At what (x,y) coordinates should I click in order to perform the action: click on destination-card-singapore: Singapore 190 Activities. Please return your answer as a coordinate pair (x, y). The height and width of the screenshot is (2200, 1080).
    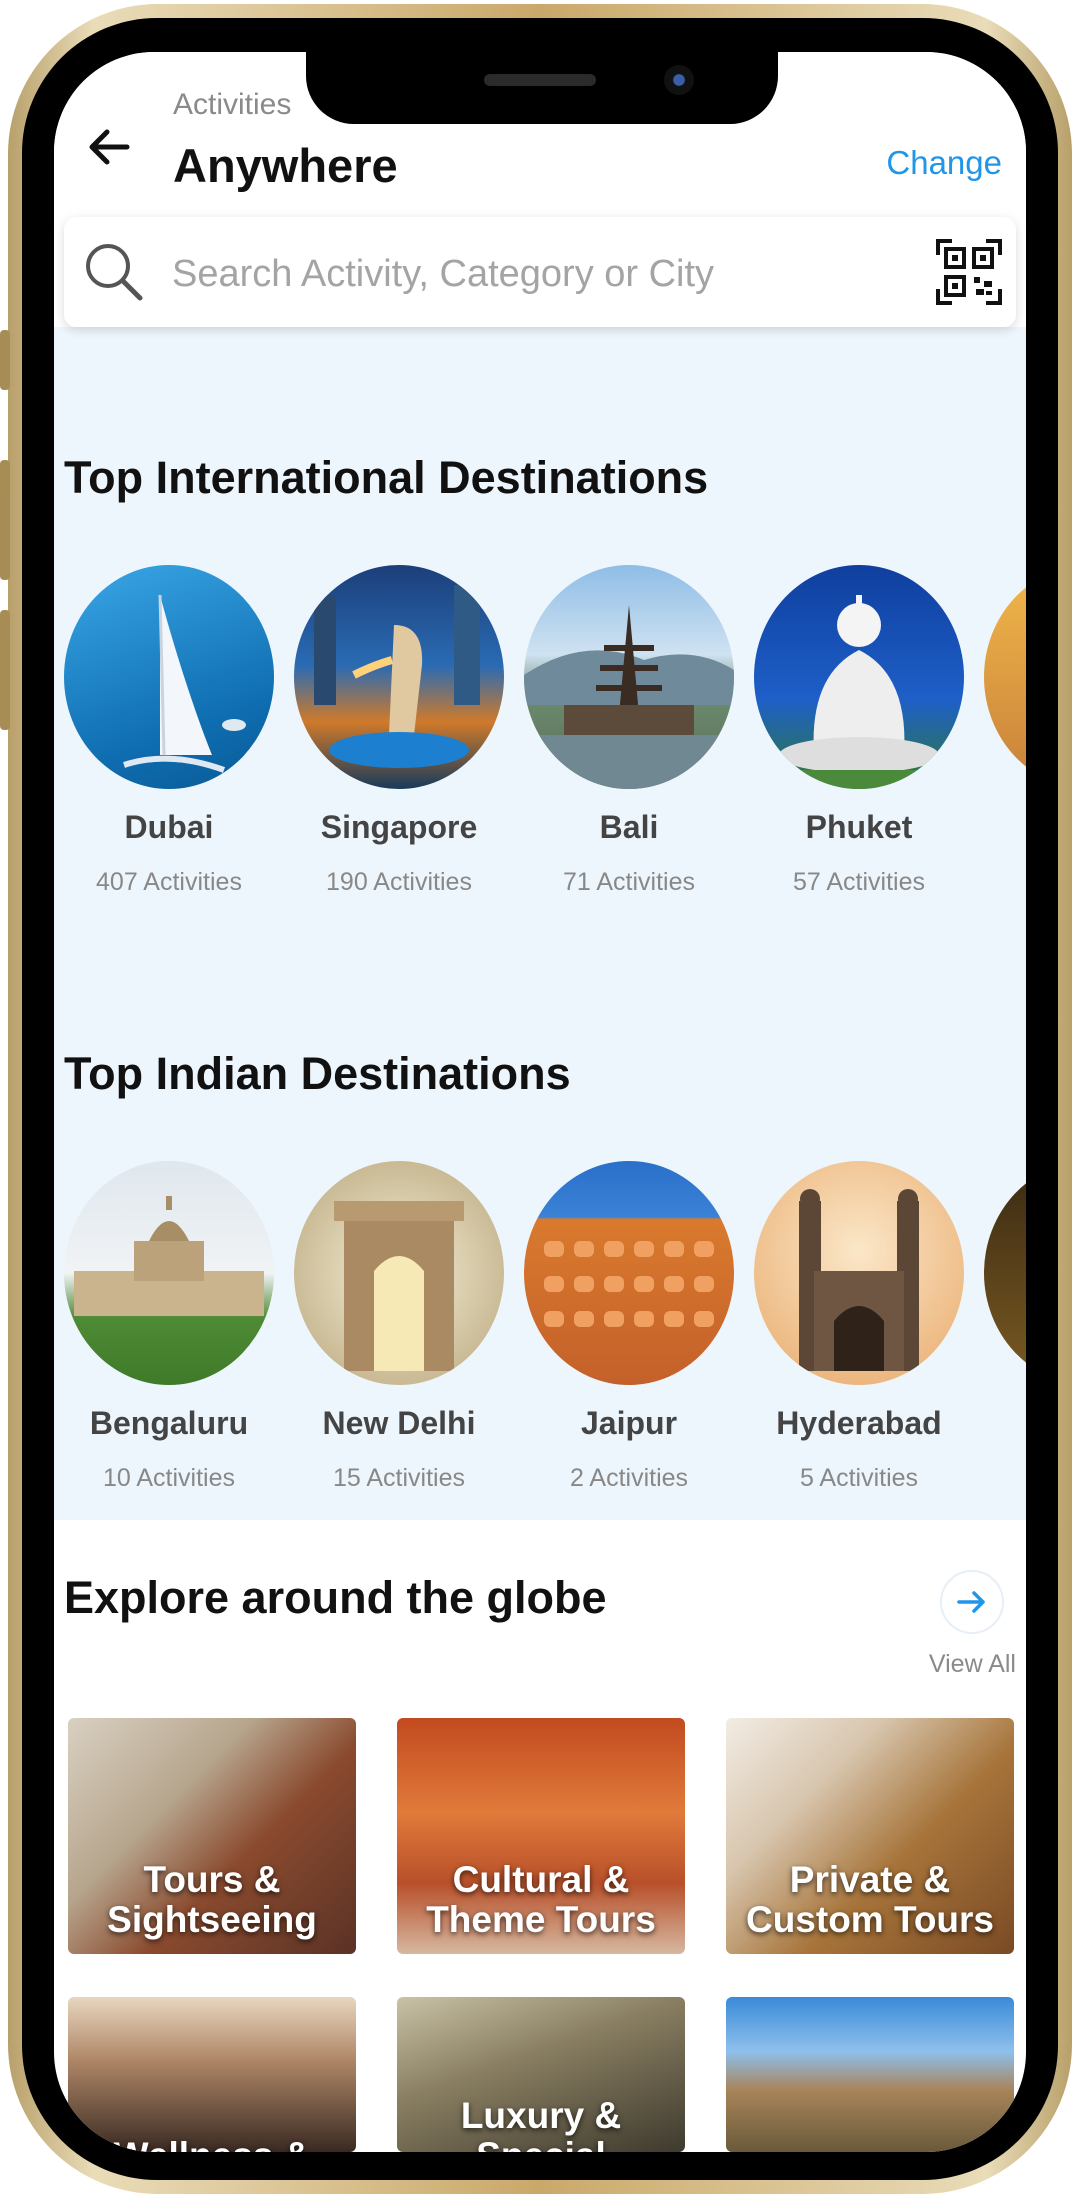
    Looking at the image, I should click on (399, 731).